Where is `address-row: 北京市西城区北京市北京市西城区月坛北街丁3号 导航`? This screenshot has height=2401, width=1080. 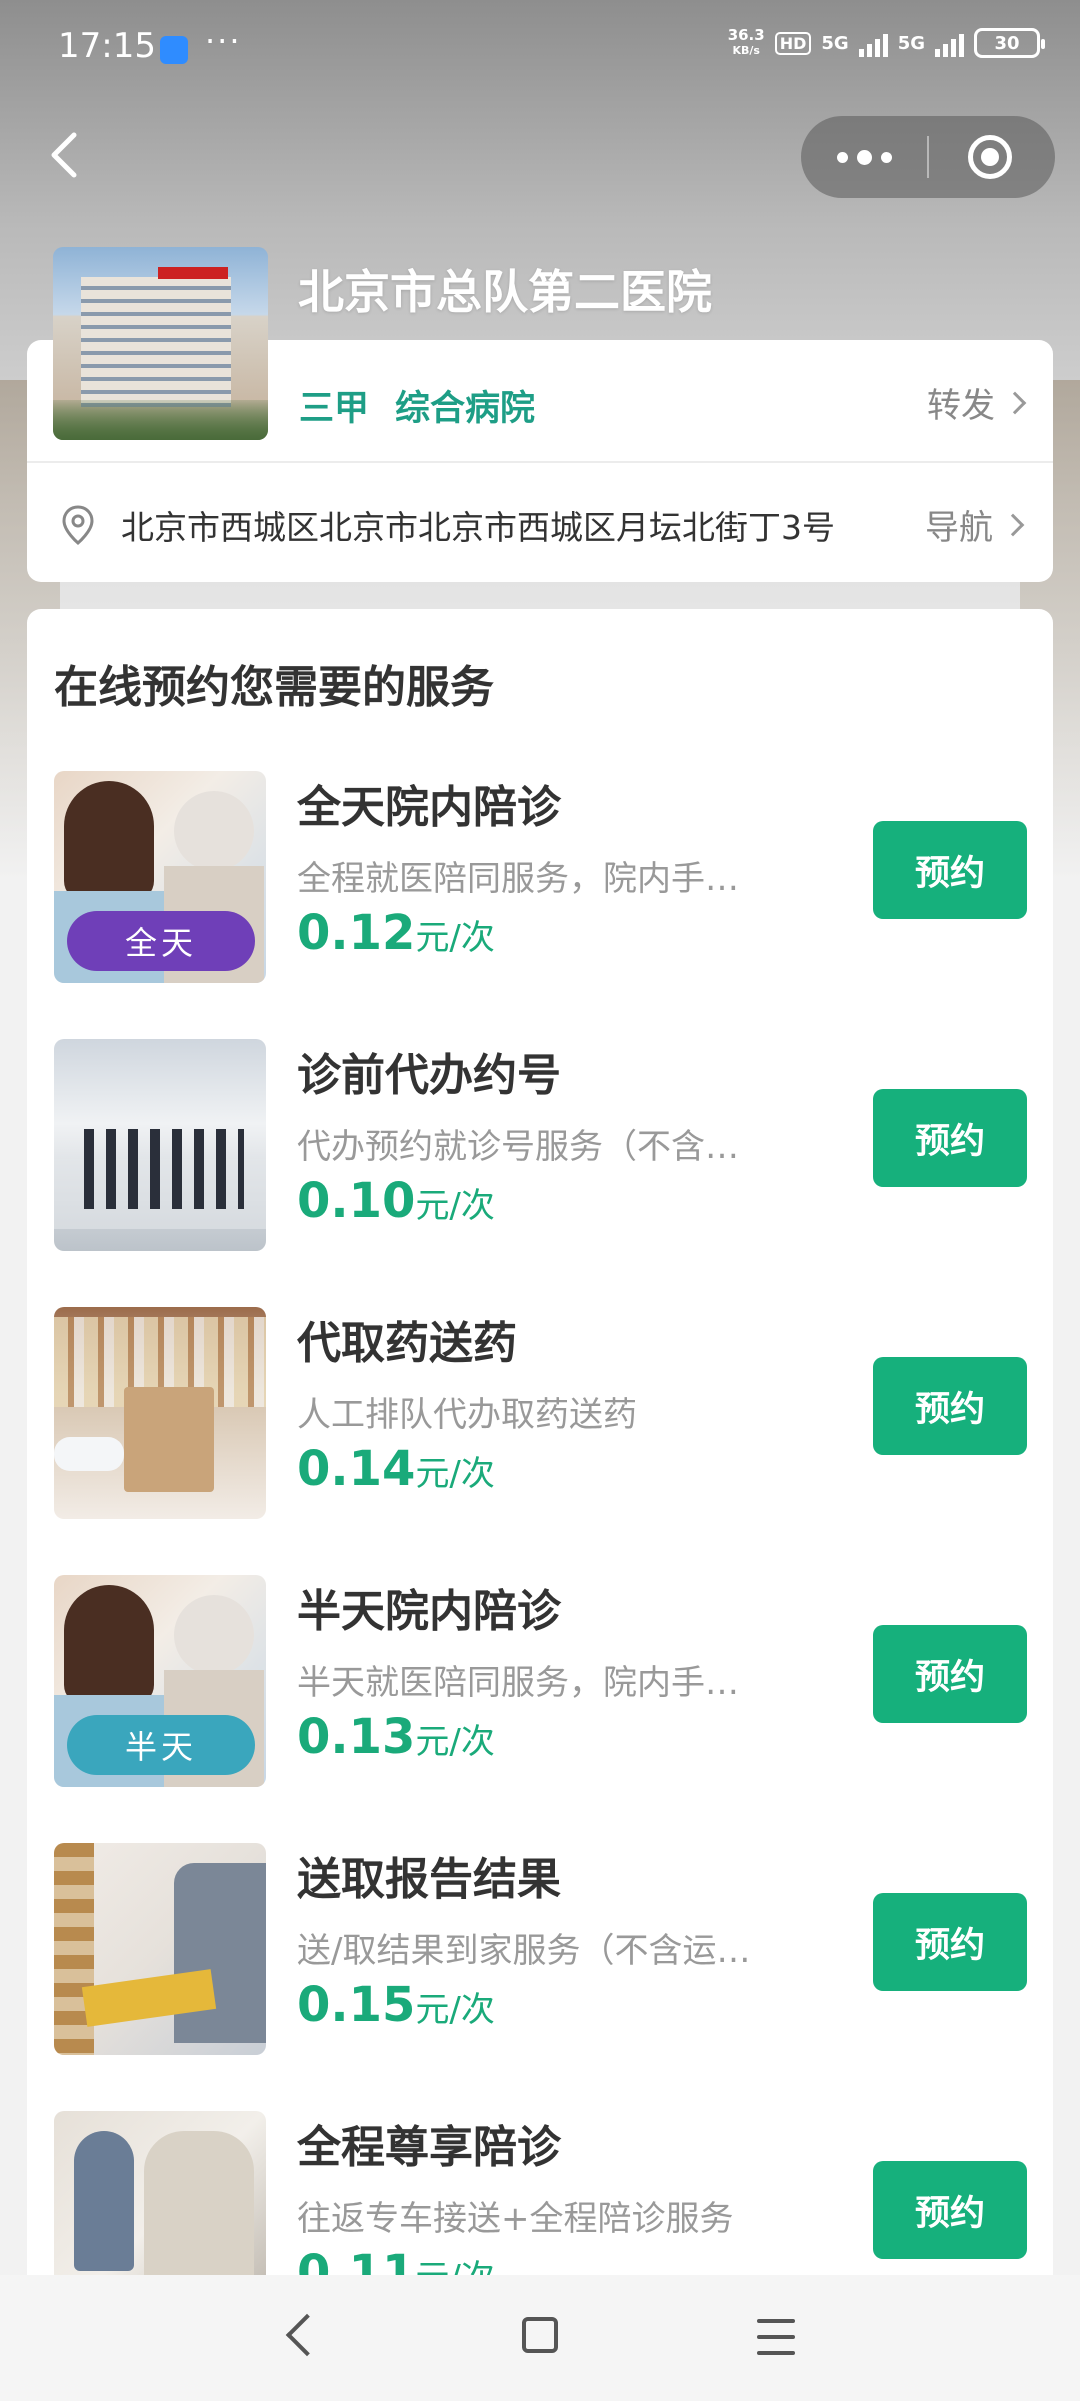 address-row: 北京市西城区北京市北京市西城区月坛北街丁3号 导航 is located at coordinates (543, 524).